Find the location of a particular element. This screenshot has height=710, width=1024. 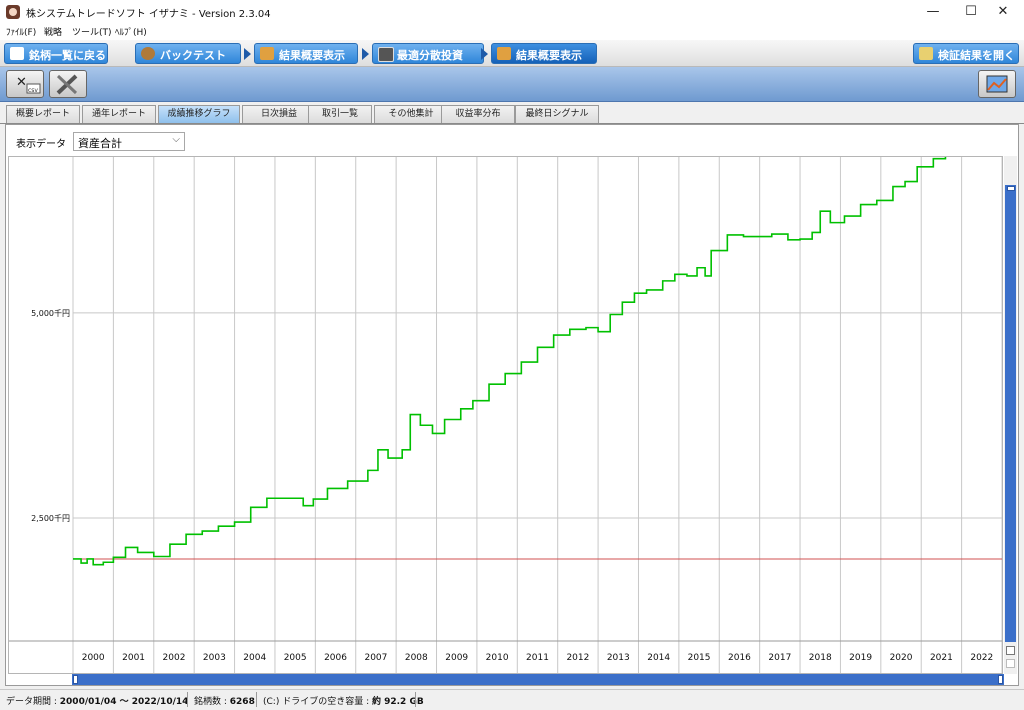

chart-coins-icon is located at coordinates (504, 53).